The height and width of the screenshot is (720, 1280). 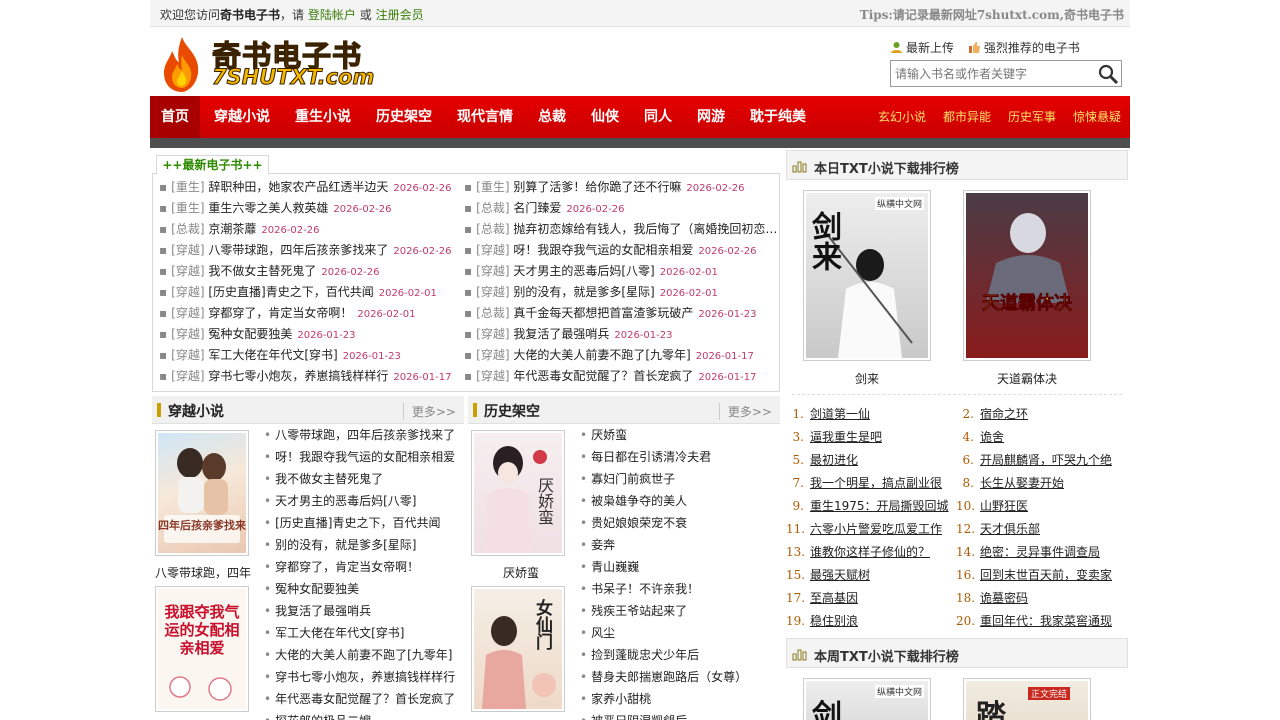 I want to click on rank-title: 逼我重生是吧, so click(x=846, y=437).